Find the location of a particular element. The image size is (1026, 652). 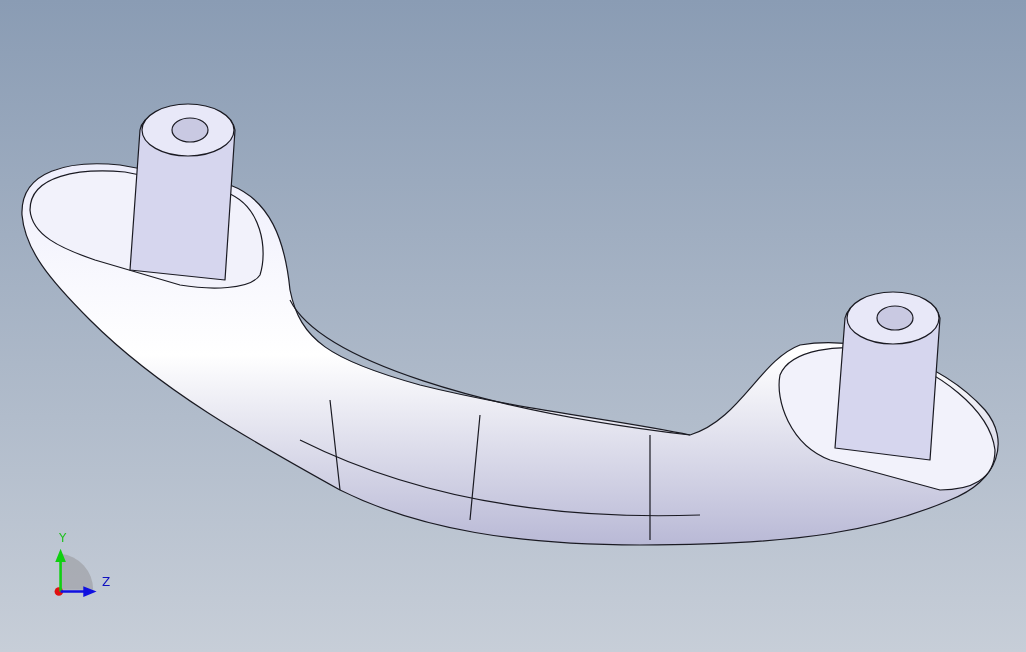

z-axis-label: Z is located at coordinates (106, 582).